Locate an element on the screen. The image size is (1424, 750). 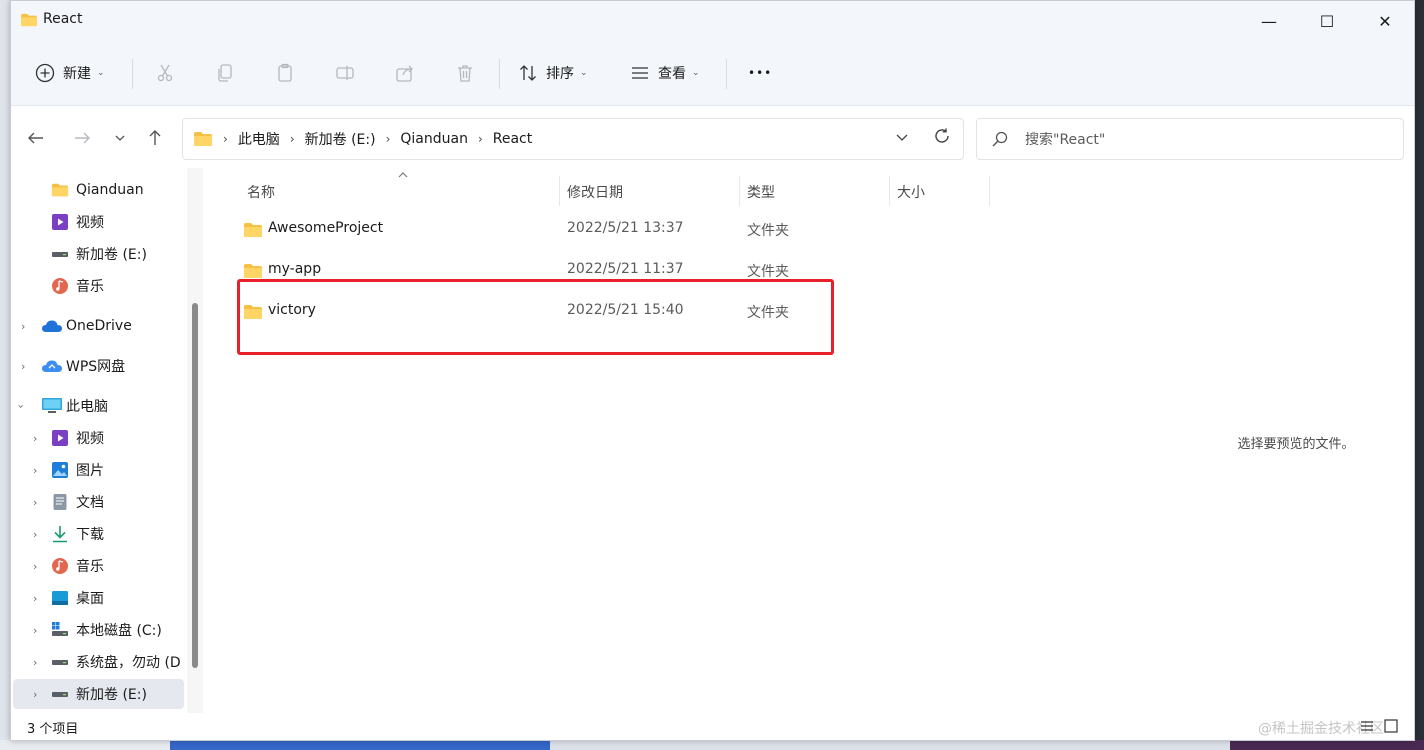
copy-button is located at coordinates (225, 73).